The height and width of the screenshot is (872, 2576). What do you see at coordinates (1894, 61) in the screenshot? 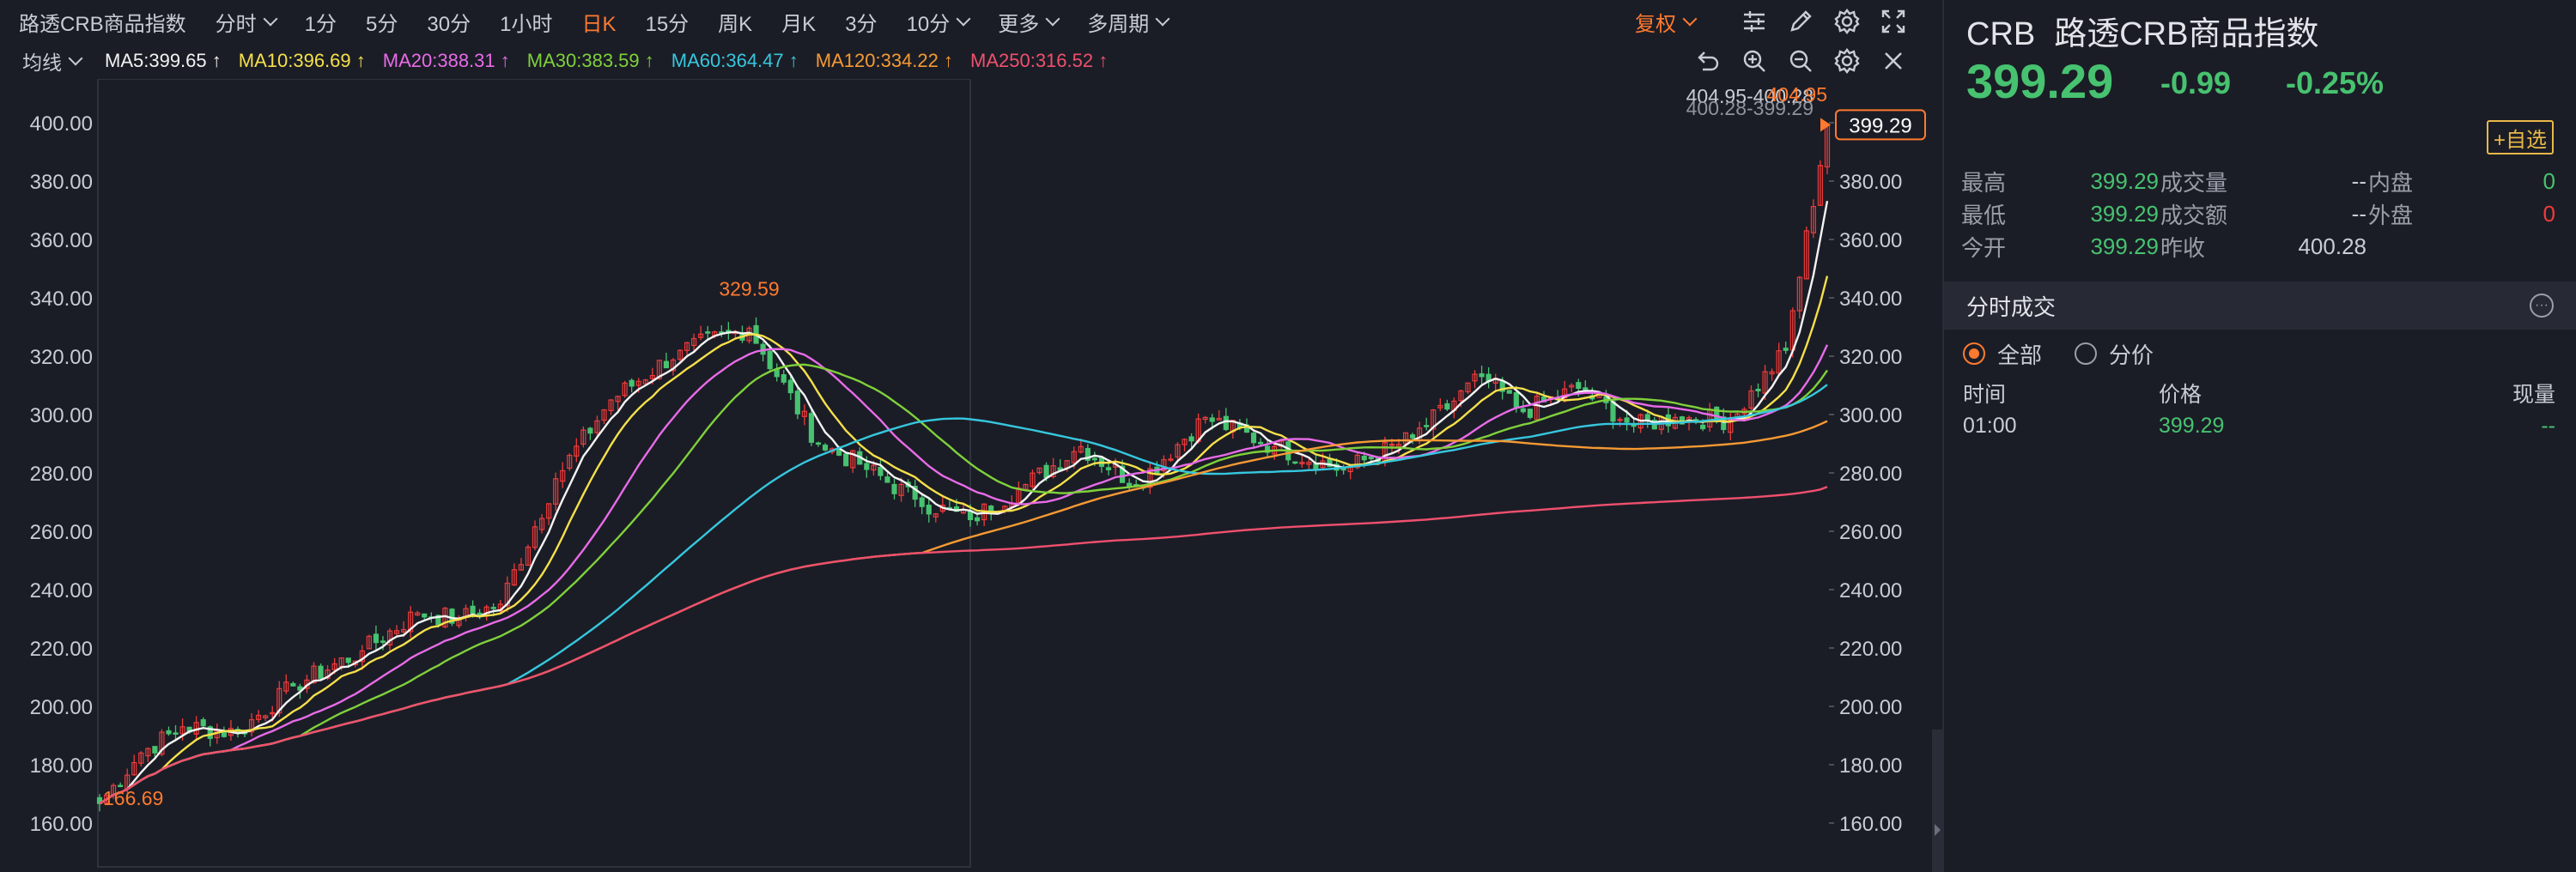
I see `close-icon` at bounding box center [1894, 61].